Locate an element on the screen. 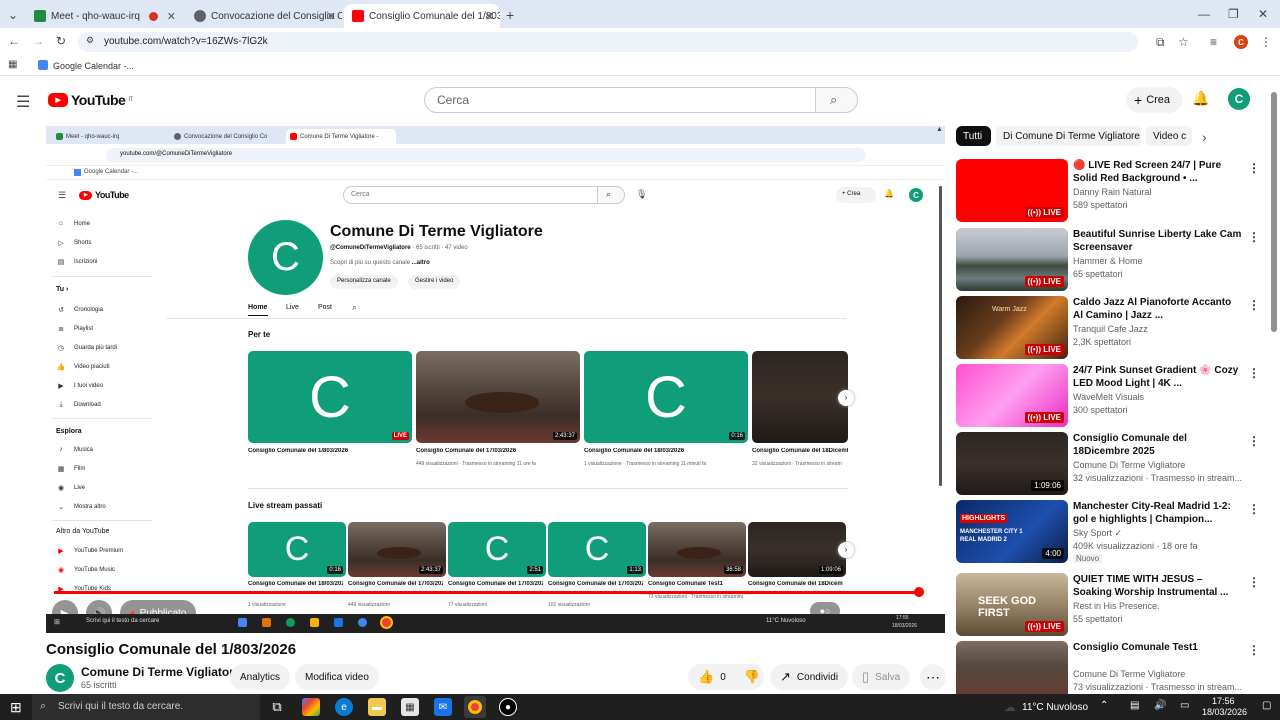  site-info-icon: ⚙ is located at coordinates (90, 40).